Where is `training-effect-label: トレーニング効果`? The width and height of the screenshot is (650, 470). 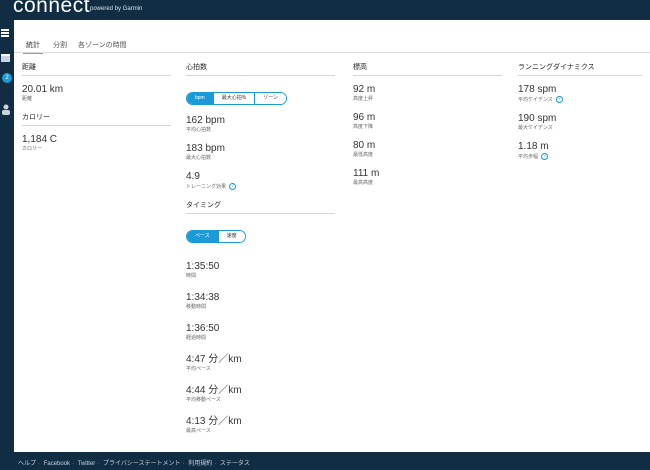
training-effect-label: トレーニング効果 is located at coordinates (206, 186).